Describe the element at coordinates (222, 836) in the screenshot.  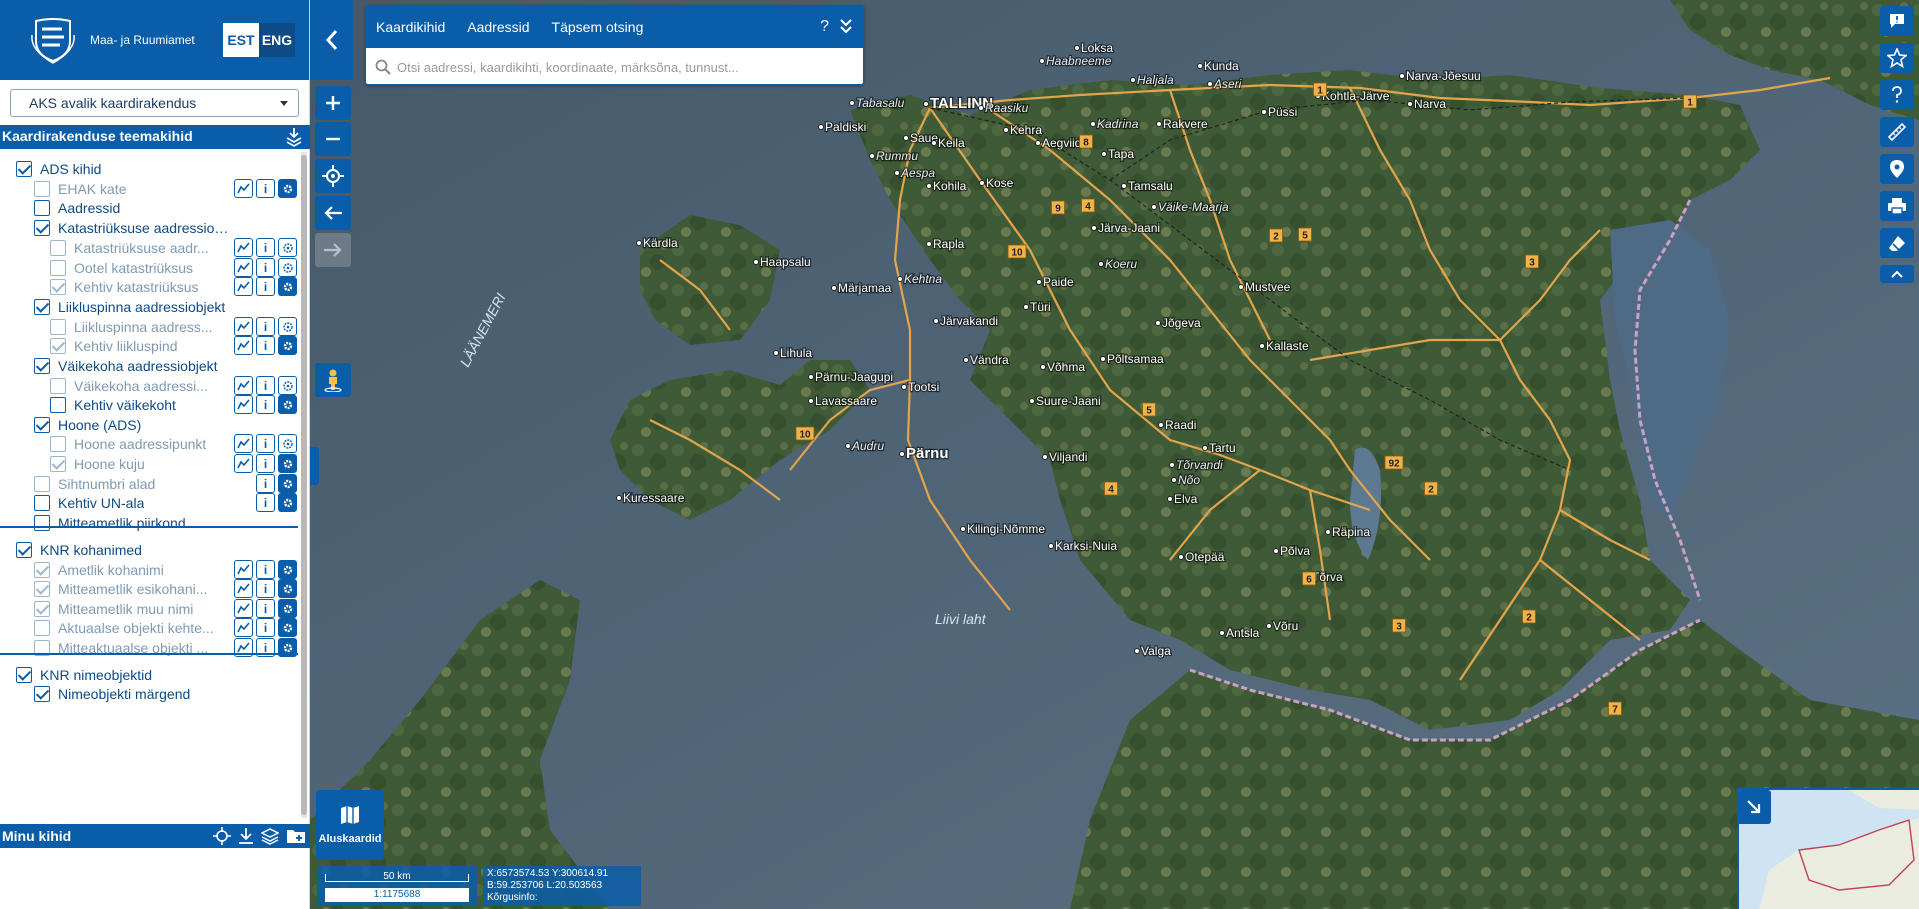
I see `locate-icon` at that location.